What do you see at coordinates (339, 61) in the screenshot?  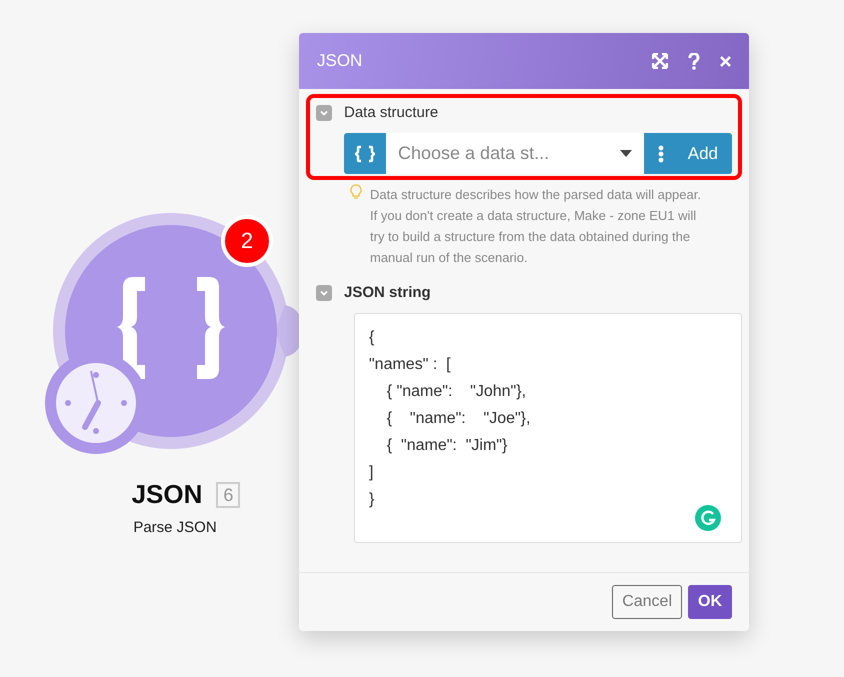 I see `dialog-title: JSON` at bounding box center [339, 61].